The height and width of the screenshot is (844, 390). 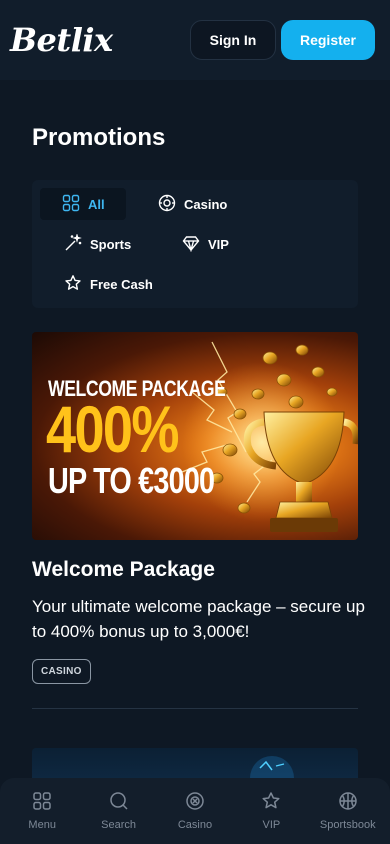 What do you see at coordinates (271, 825) in the screenshot?
I see `nav-vip-label: VIP` at bounding box center [271, 825].